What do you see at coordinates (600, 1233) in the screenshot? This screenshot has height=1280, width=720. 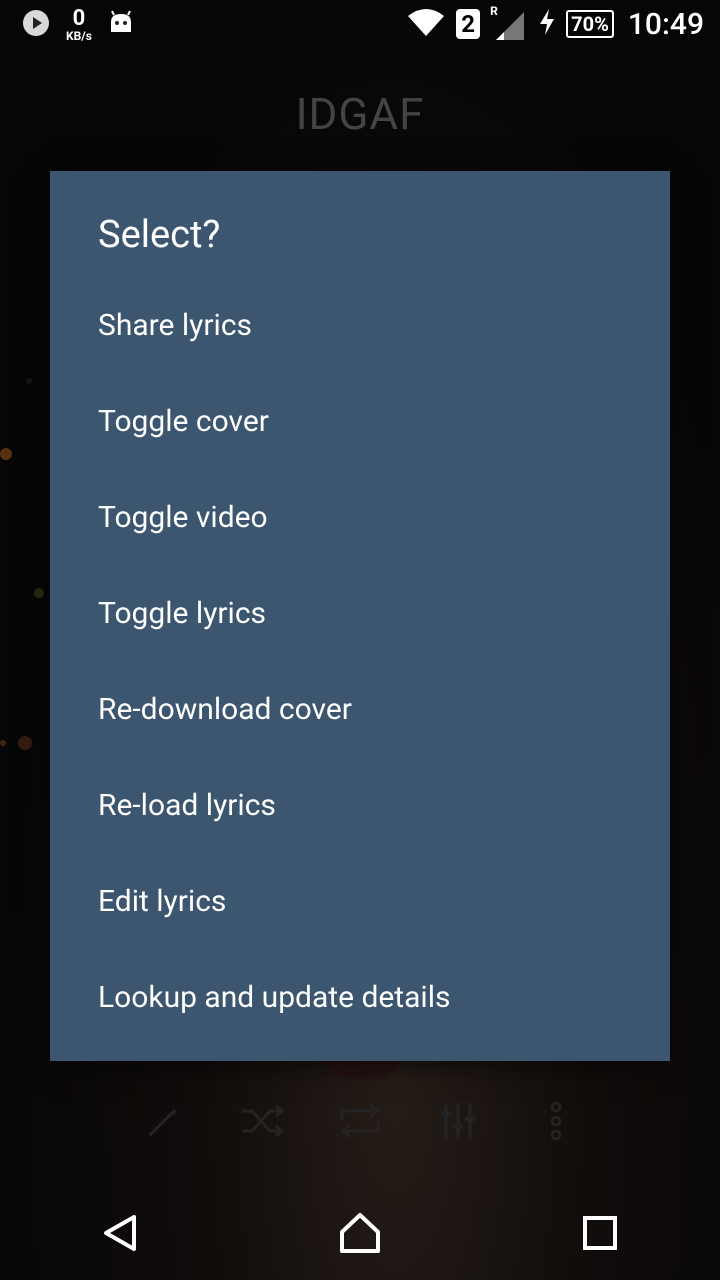 I see `recents-icon` at bounding box center [600, 1233].